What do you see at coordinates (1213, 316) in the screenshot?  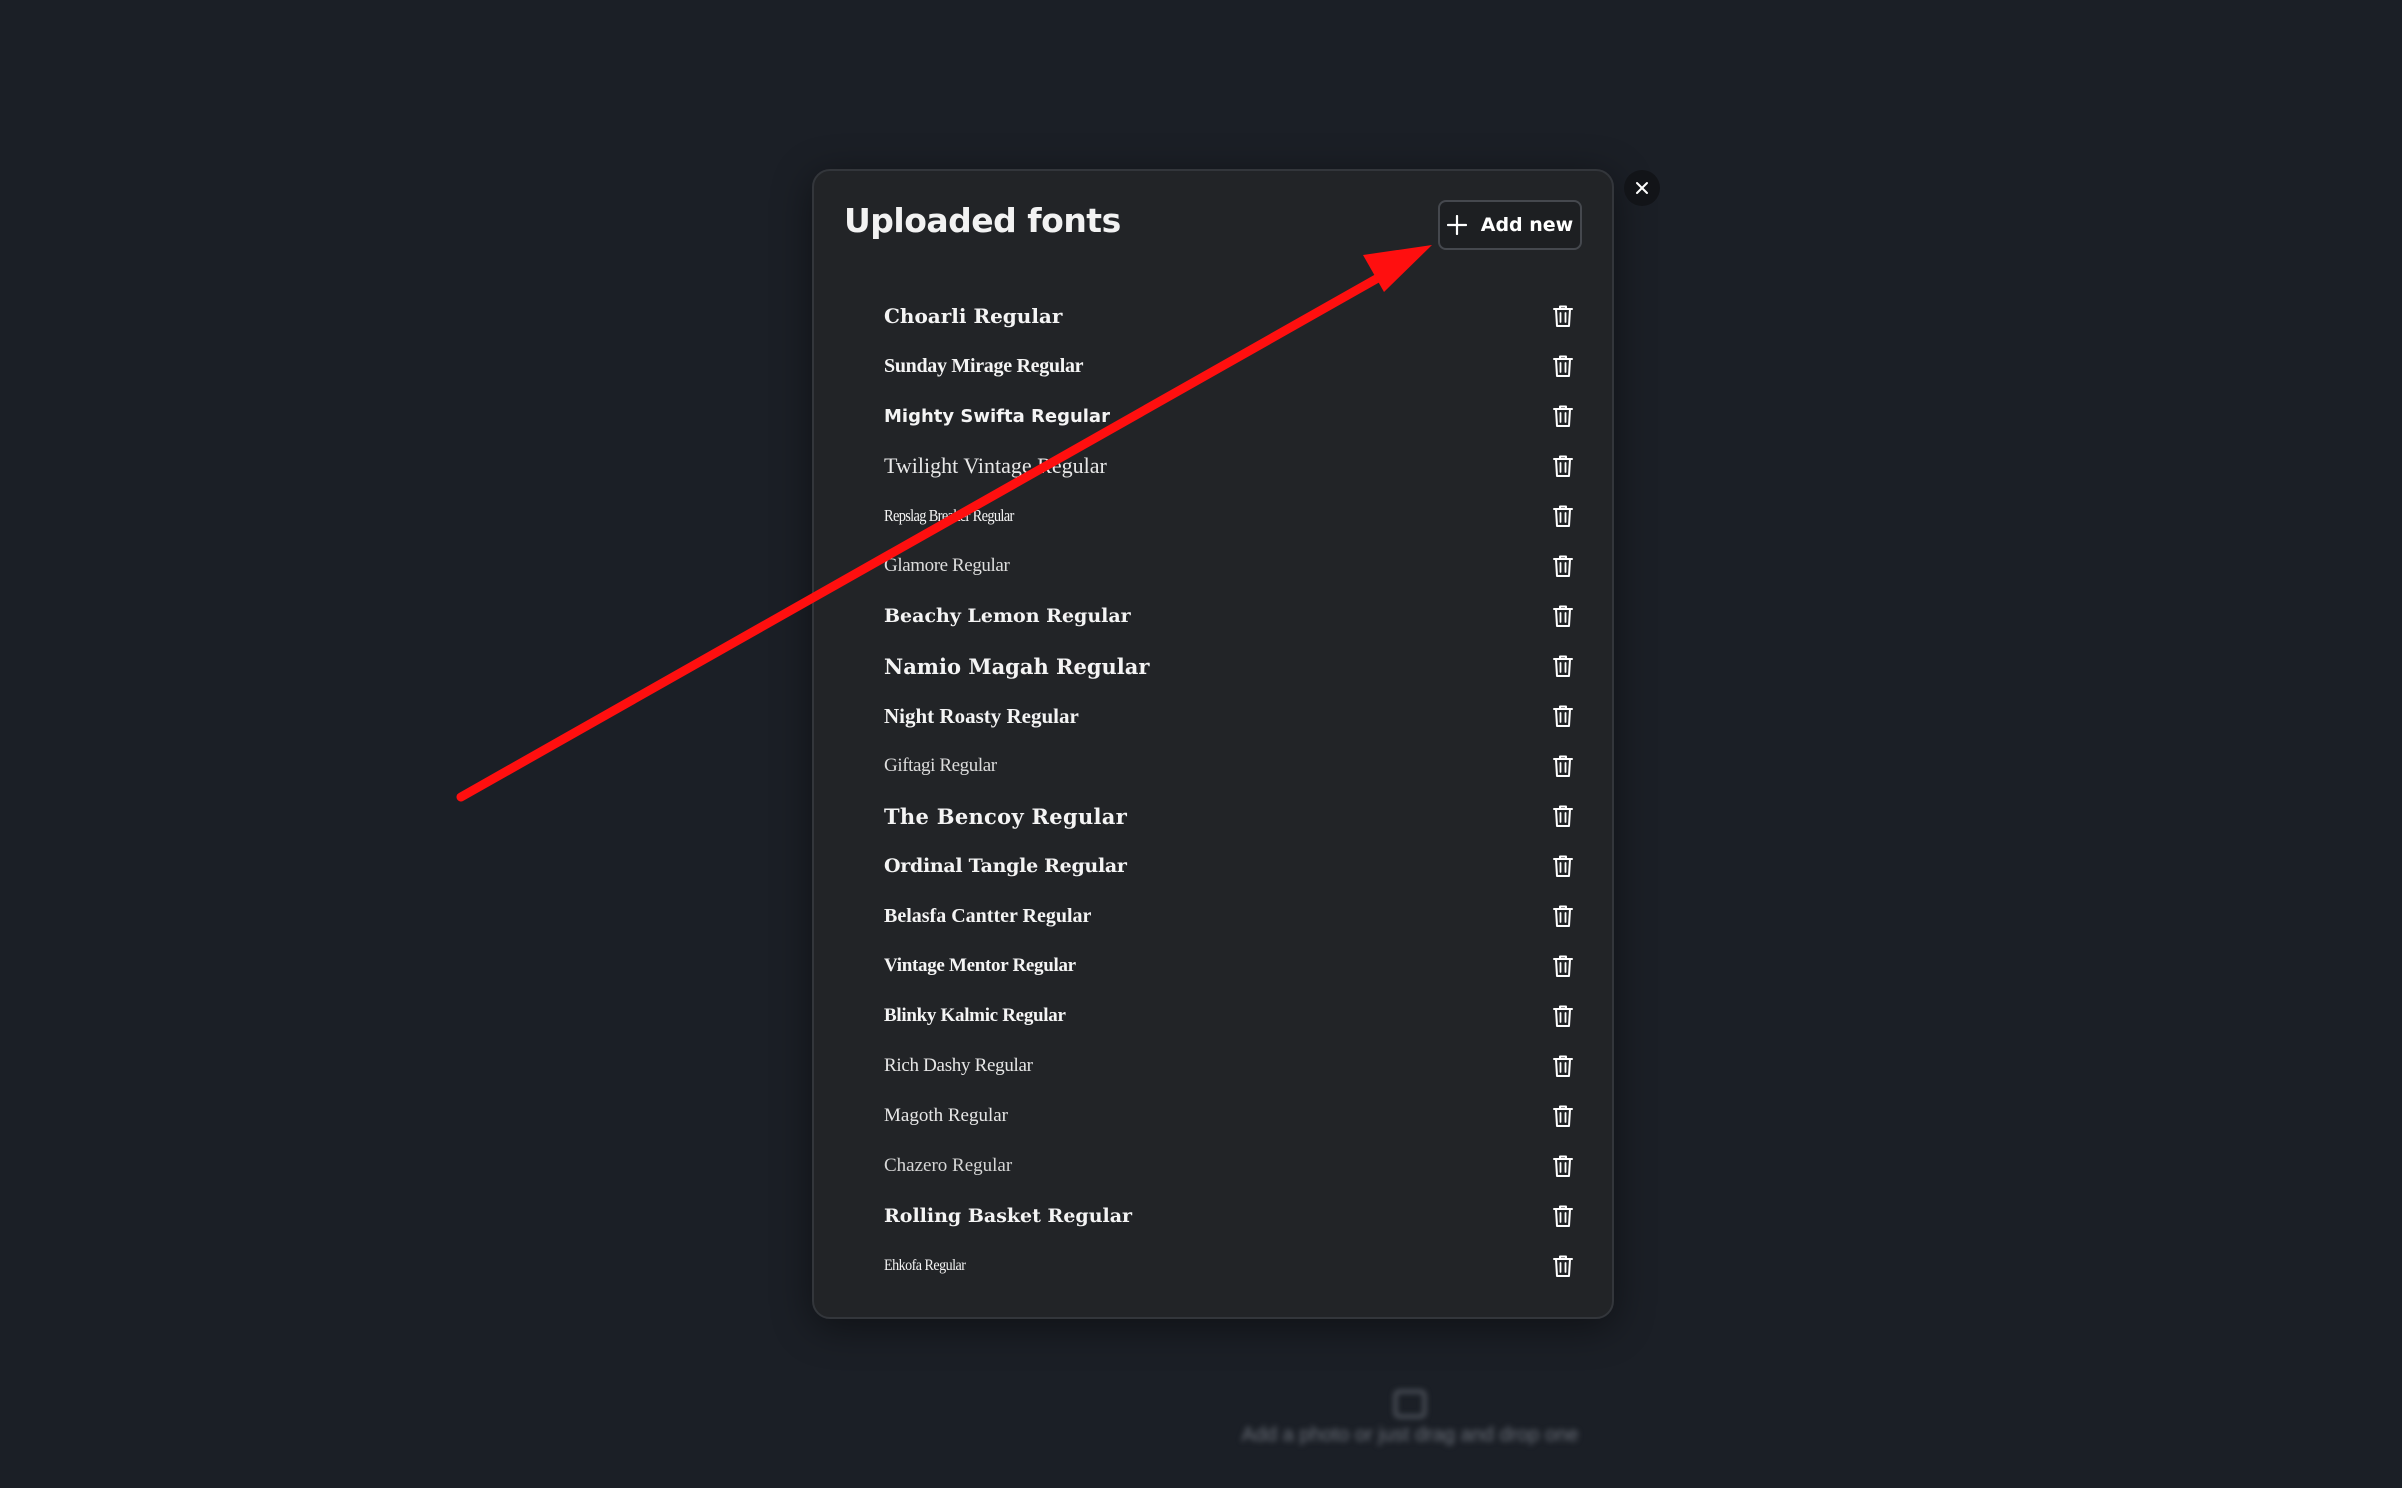 I see `font-row: Choarli Regular` at bounding box center [1213, 316].